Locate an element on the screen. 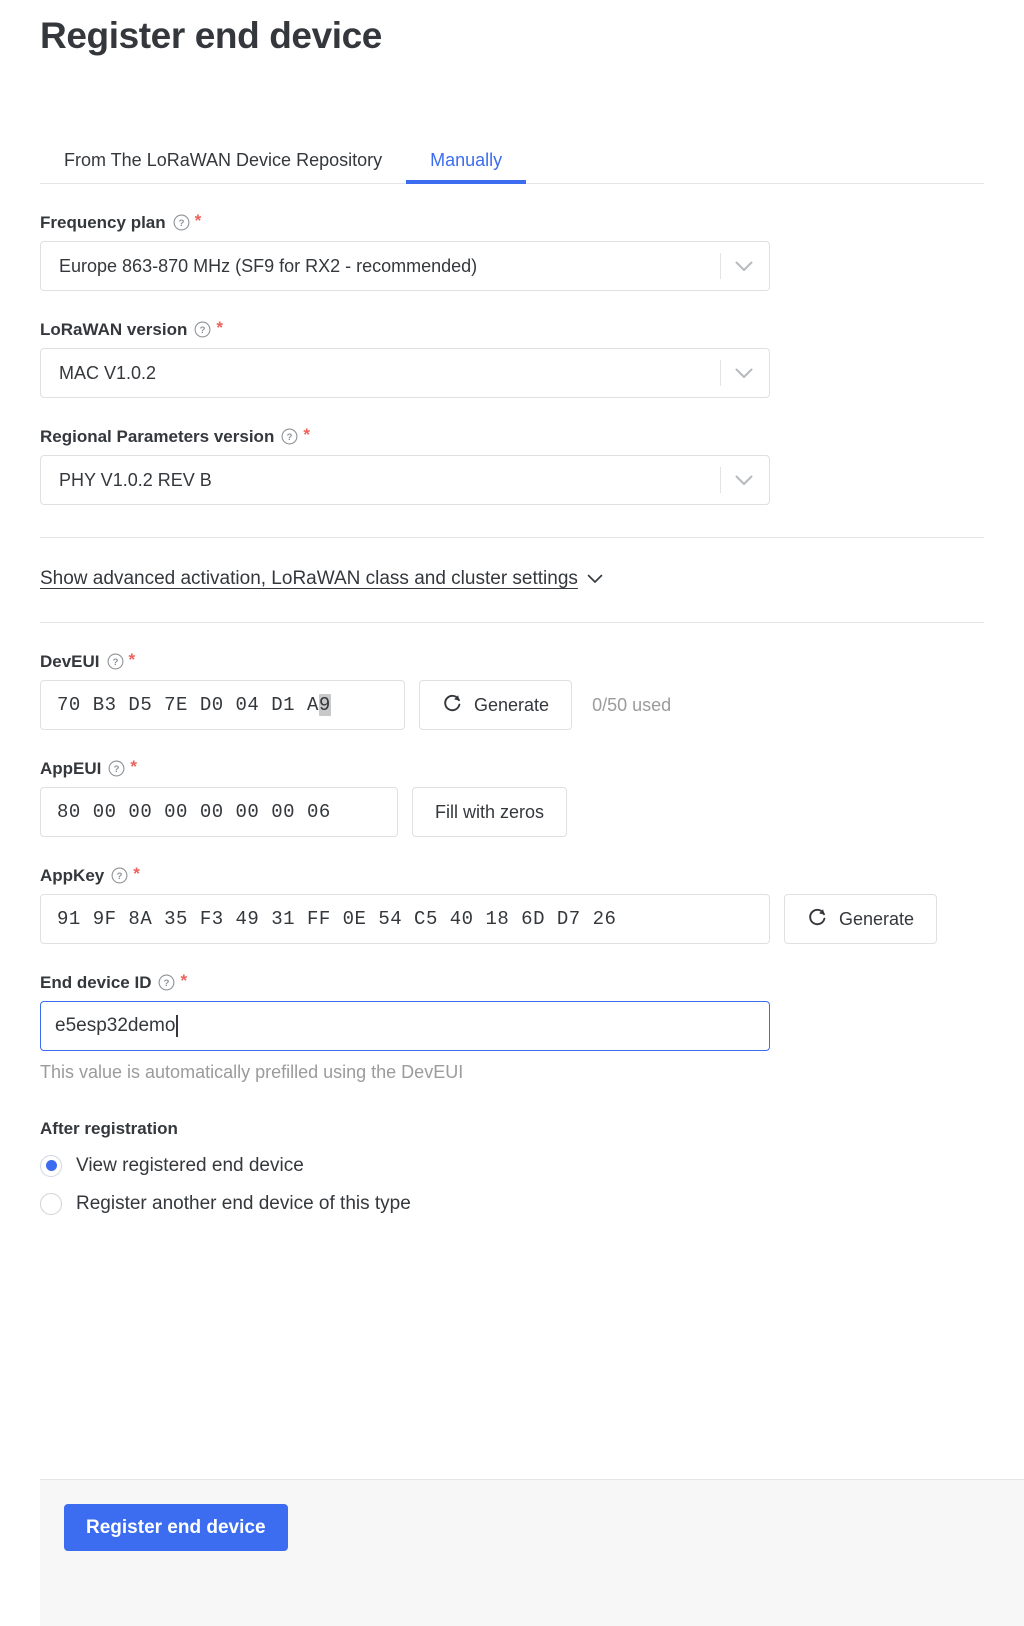  radio-register-another-end-device: Register another end device of this type is located at coordinates (512, 1203).